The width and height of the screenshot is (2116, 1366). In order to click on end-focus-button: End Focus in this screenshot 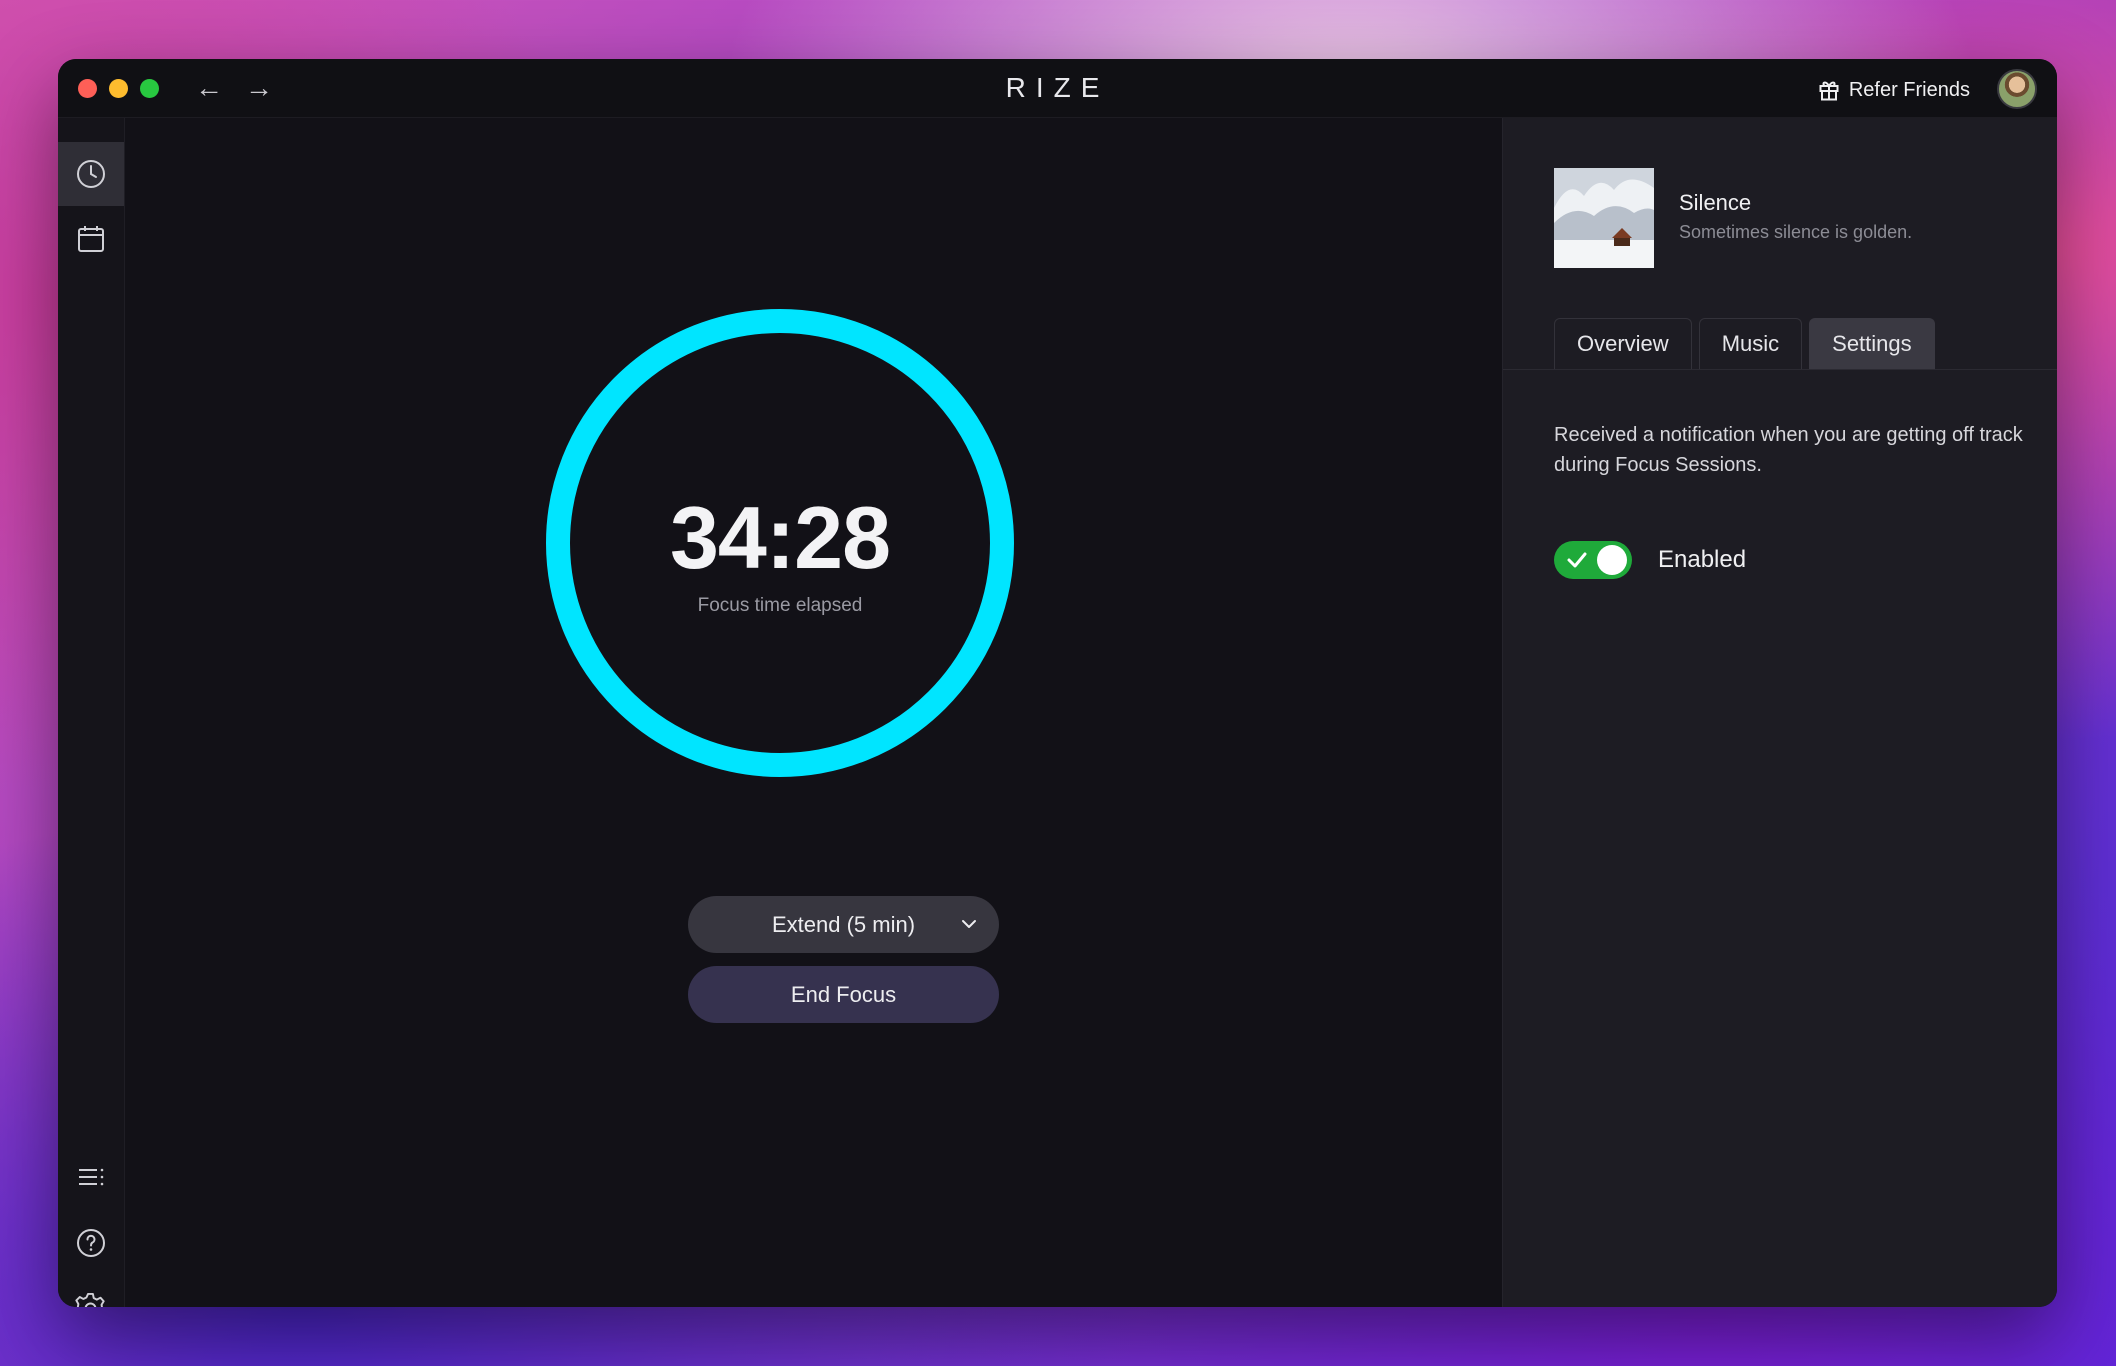, I will do `click(843, 994)`.